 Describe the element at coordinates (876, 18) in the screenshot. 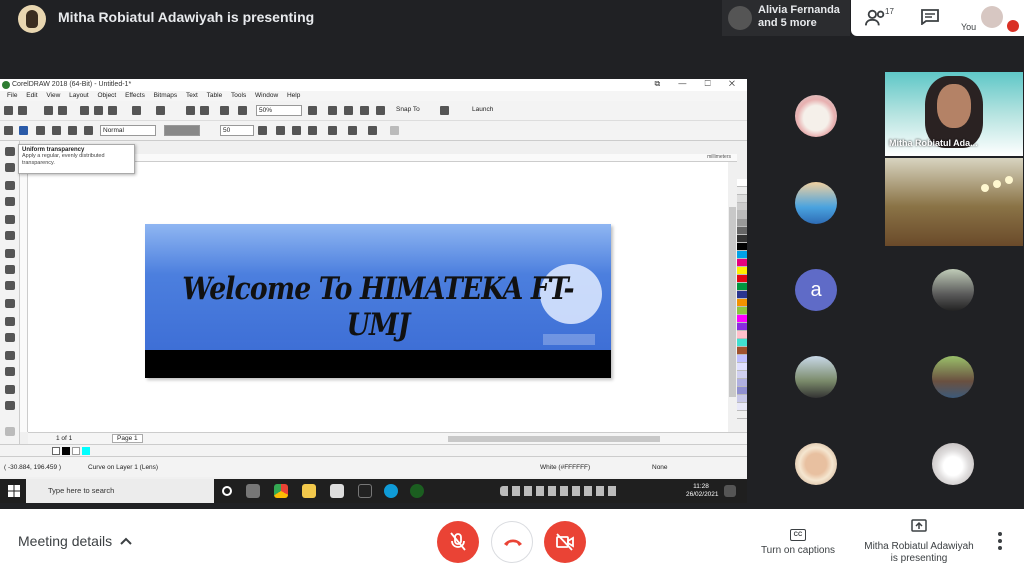

I see `people-icon` at that location.